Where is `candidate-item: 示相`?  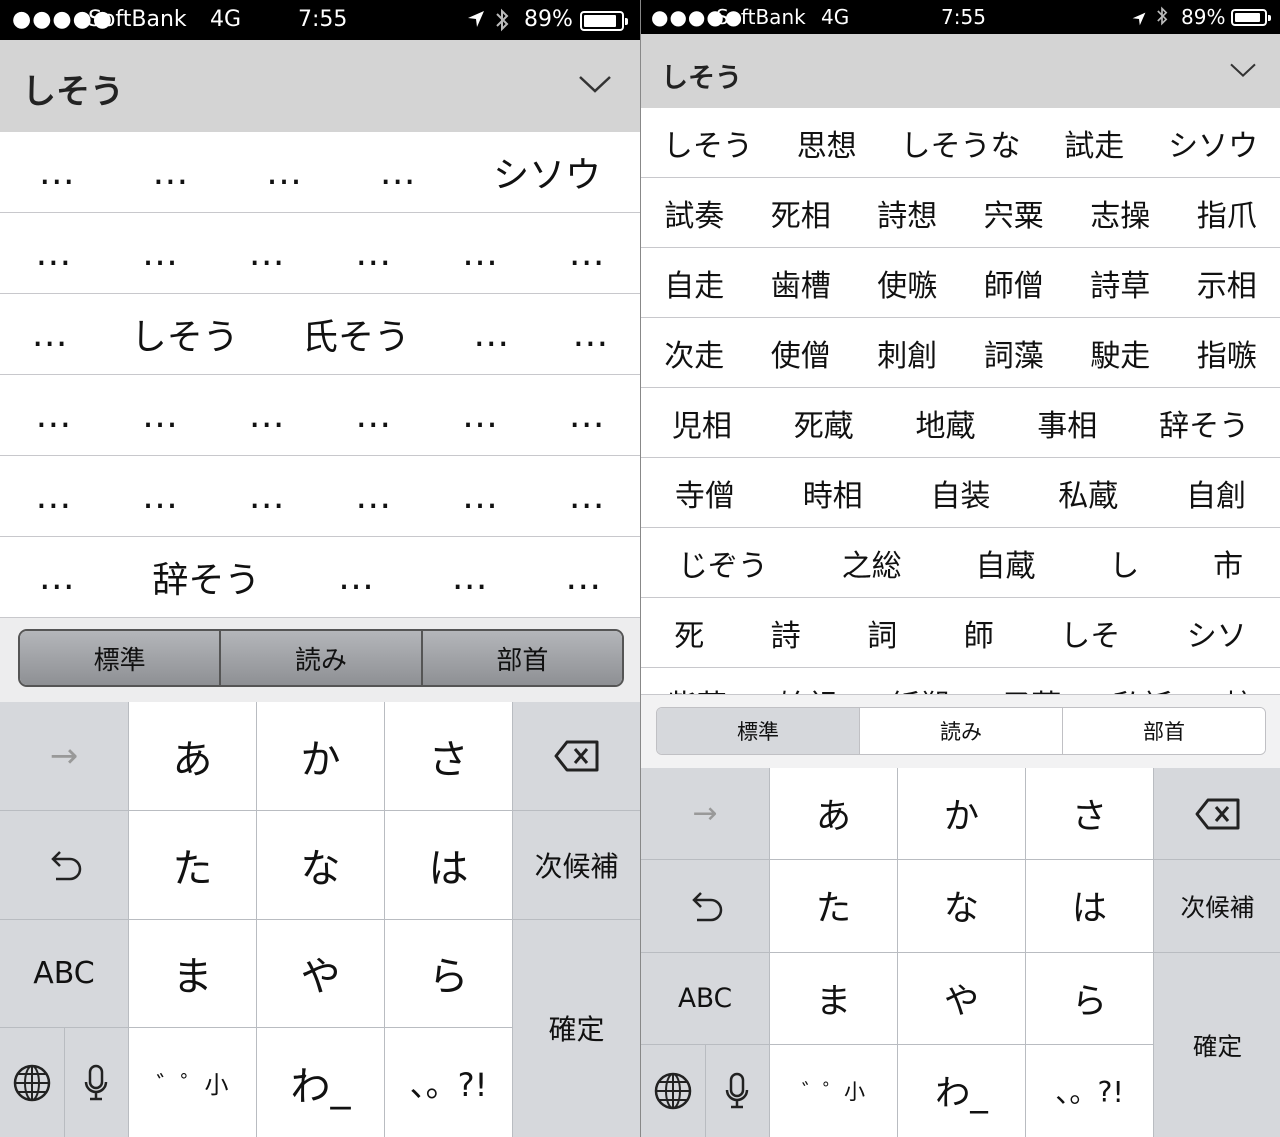 candidate-item: 示相 is located at coordinates (1227, 283).